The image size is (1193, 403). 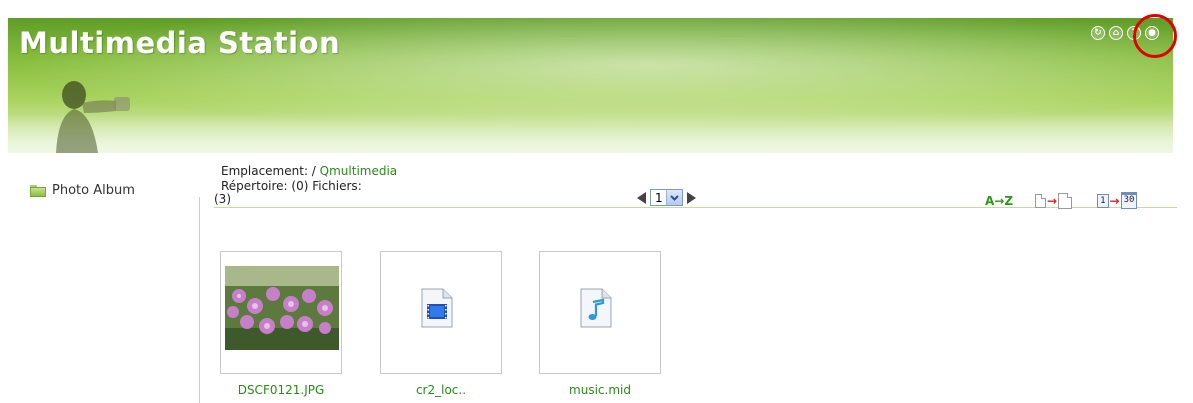 What do you see at coordinates (641, 197) in the screenshot?
I see `previous-page-icon` at bounding box center [641, 197].